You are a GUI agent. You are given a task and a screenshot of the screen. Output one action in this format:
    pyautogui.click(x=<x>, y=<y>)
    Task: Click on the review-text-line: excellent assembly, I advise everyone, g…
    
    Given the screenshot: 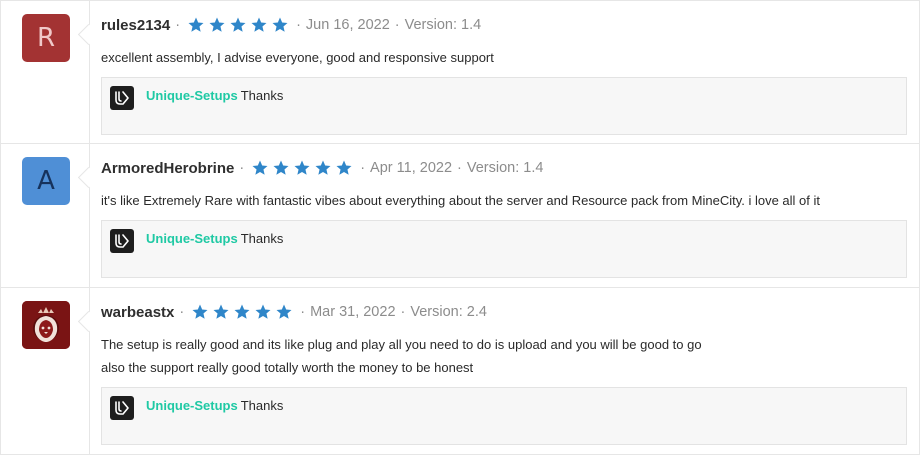 What is the action you would take?
    pyautogui.click(x=297, y=57)
    